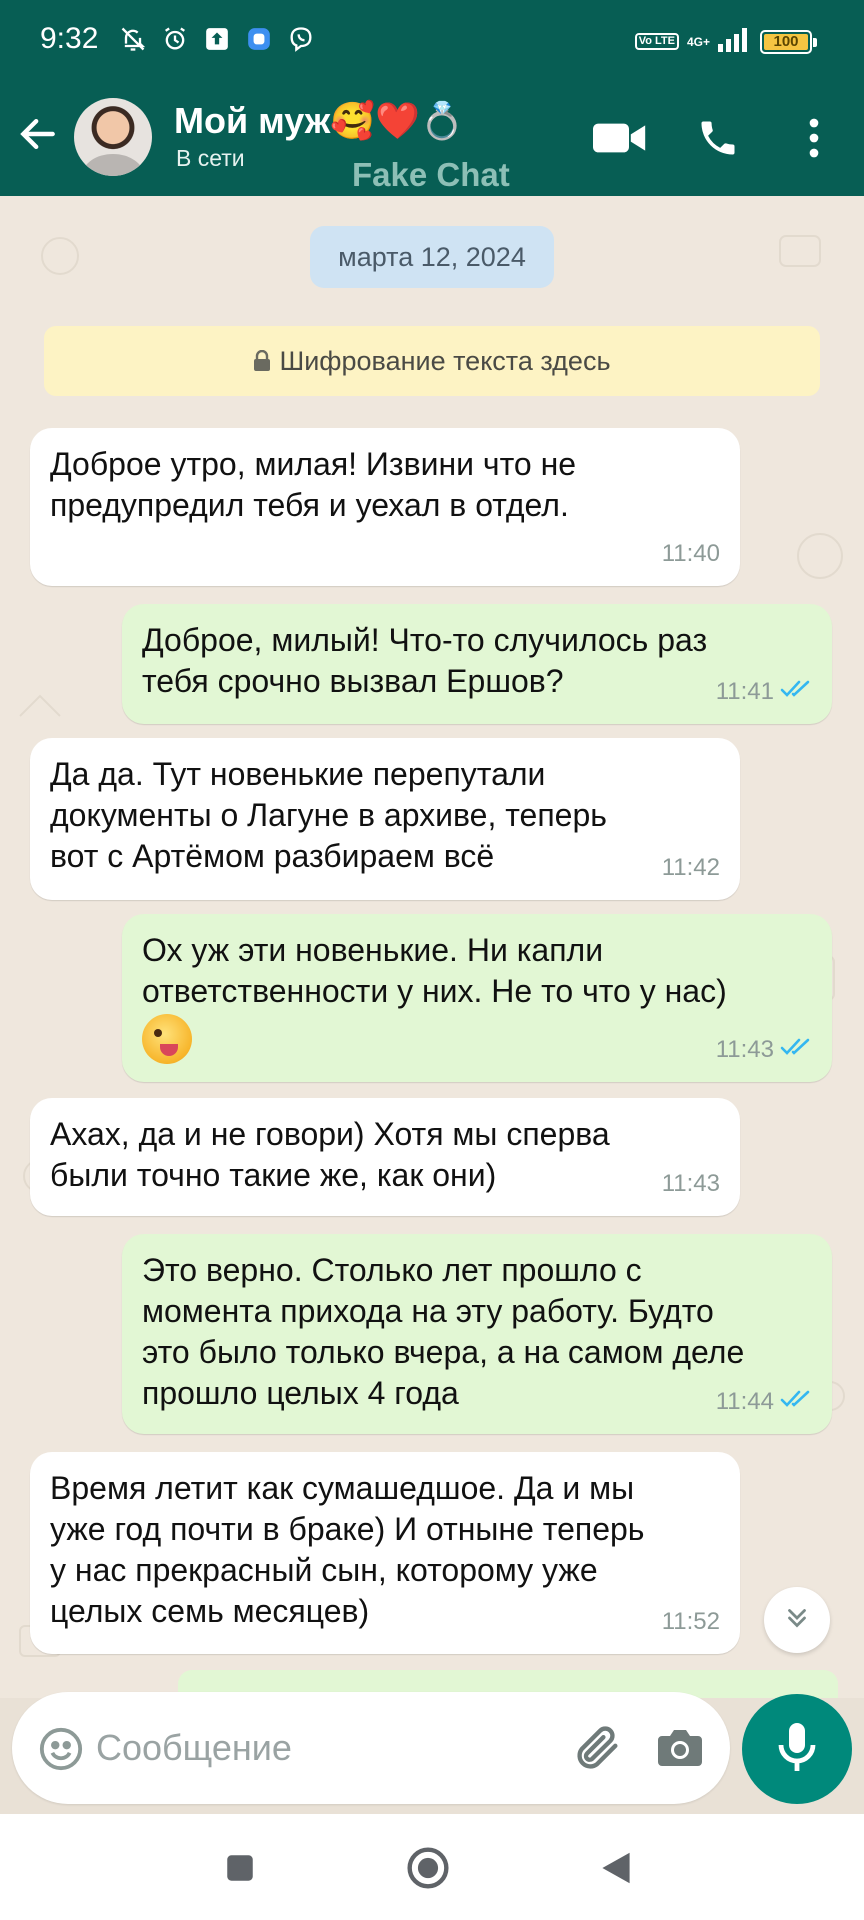 This screenshot has height=1920, width=864. I want to click on more-options-icon, so click(814, 138).